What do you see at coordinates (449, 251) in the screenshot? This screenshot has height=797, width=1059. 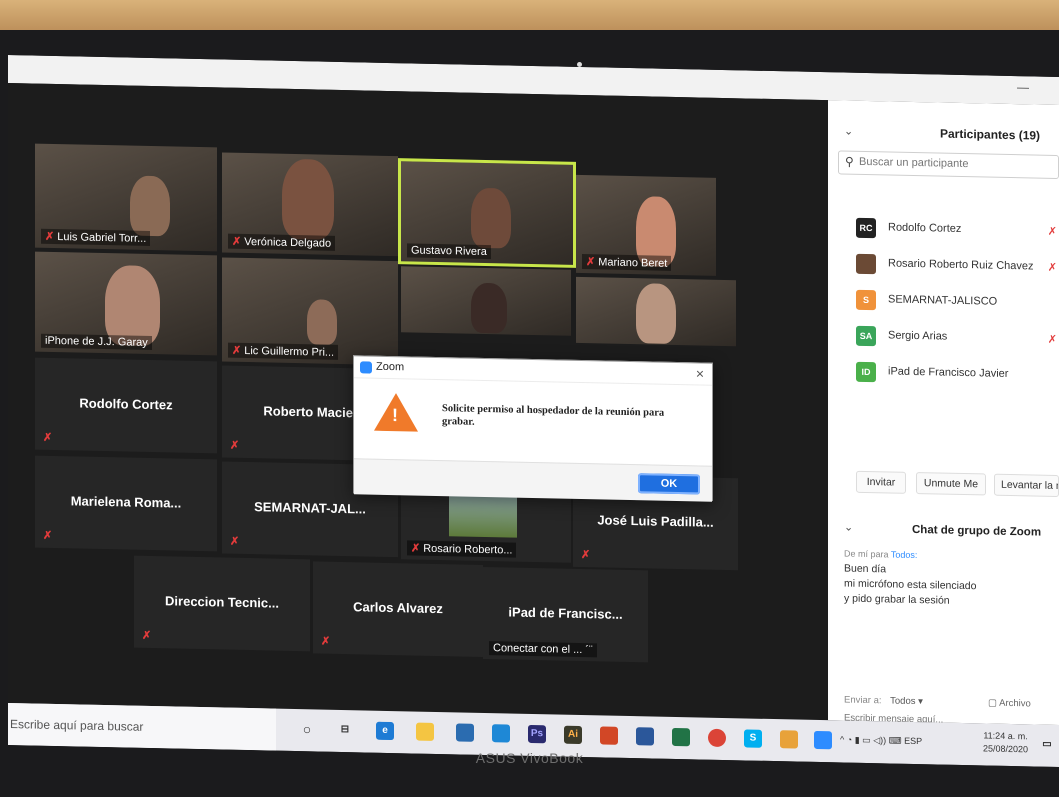 I see `tile-name: Gustavo Rivera` at bounding box center [449, 251].